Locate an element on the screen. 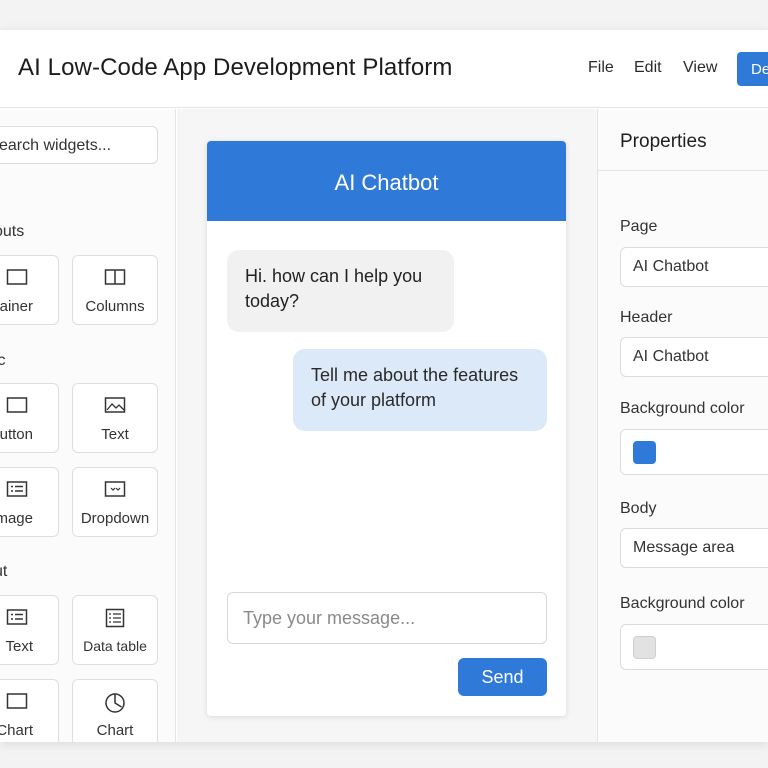 This screenshot has width=768, height=768. widget-chart: Chart is located at coordinates (29, 710).